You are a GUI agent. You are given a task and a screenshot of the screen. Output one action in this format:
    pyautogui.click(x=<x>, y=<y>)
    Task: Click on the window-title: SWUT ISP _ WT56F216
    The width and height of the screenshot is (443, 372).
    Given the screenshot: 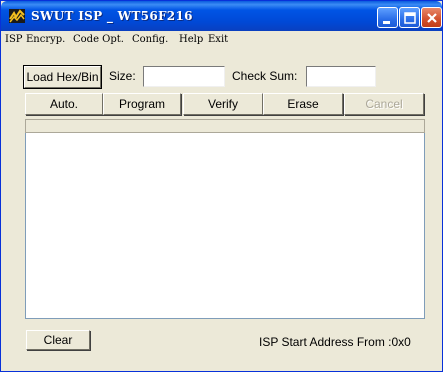 What is the action you would take?
    pyautogui.click(x=112, y=16)
    